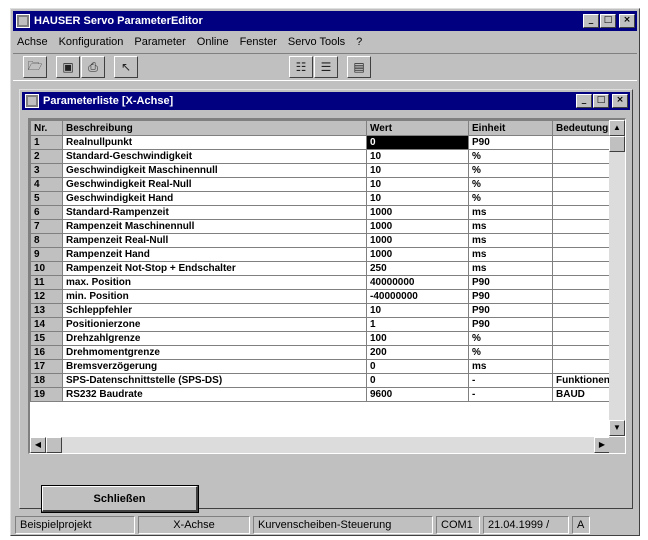  What do you see at coordinates (320, 310) in the screenshot?
I see `table-row: 13 Schleppfehler 10 P90` at bounding box center [320, 310].